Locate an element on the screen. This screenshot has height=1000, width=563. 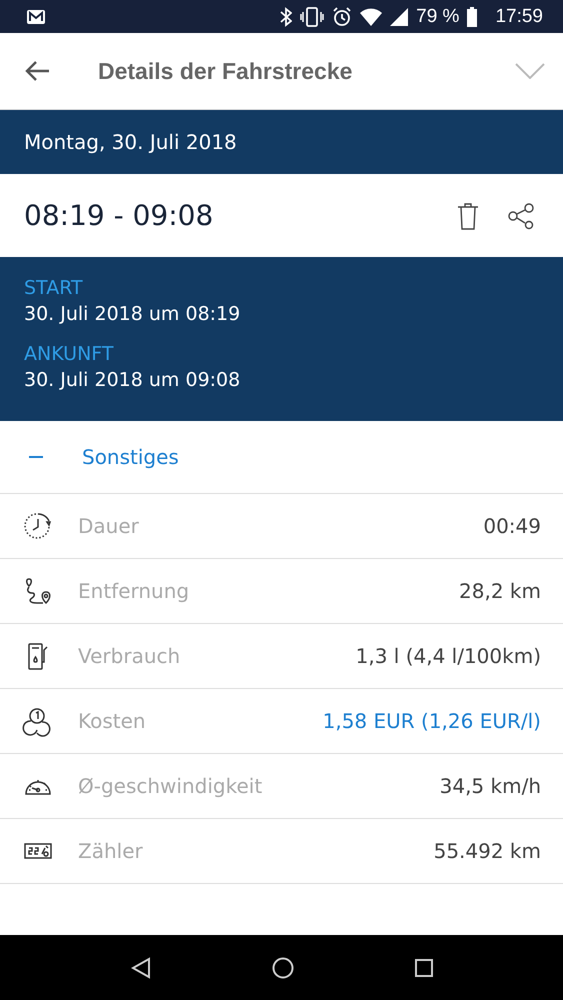
share-icon is located at coordinates (521, 216).